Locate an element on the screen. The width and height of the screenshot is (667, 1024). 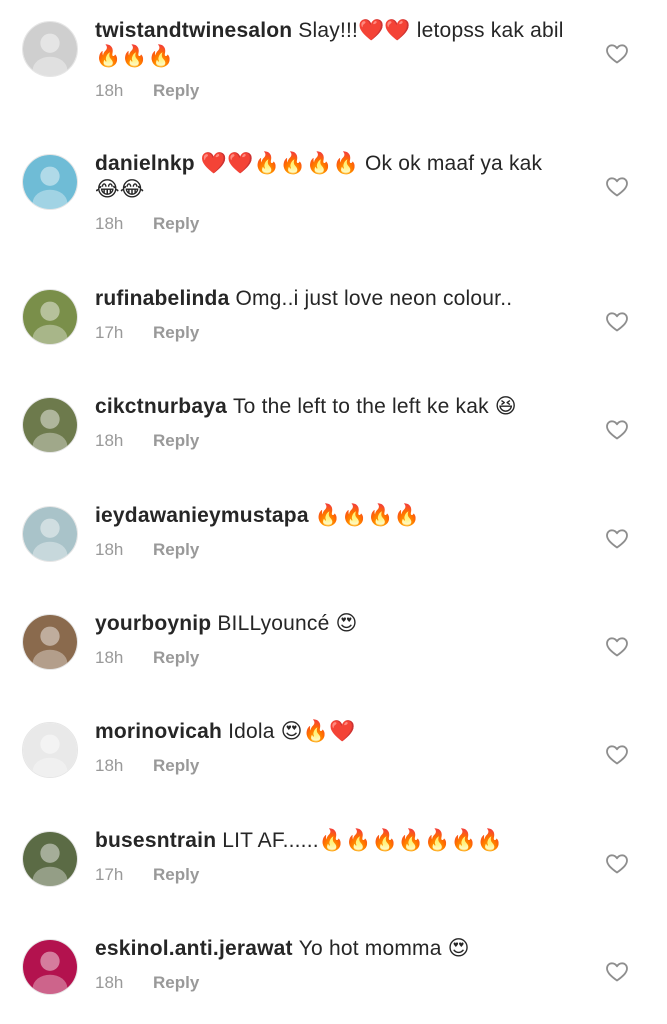
comment-text: LIT AF......🔥🔥🔥🔥🔥🔥🔥 is located at coordinates (363, 840).